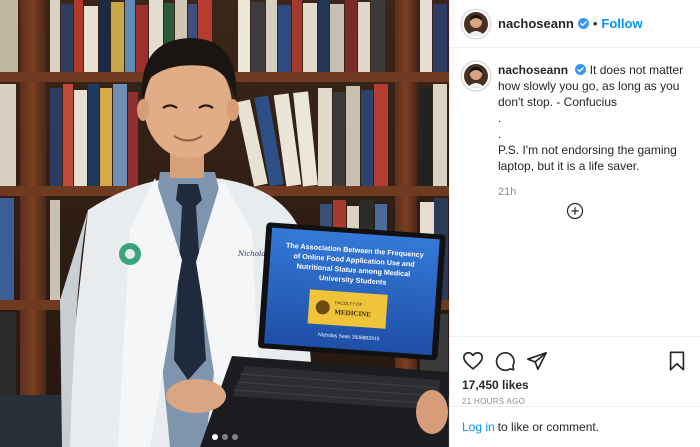 This screenshot has height=447, width=700. I want to click on caption-text-line: laptop, but it is a life saver., so click(569, 166).